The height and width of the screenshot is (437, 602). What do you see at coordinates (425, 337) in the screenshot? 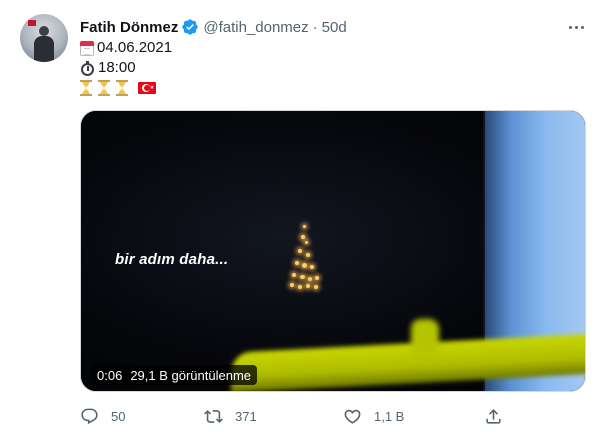
I see `video-foreground-post` at bounding box center [425, 337].